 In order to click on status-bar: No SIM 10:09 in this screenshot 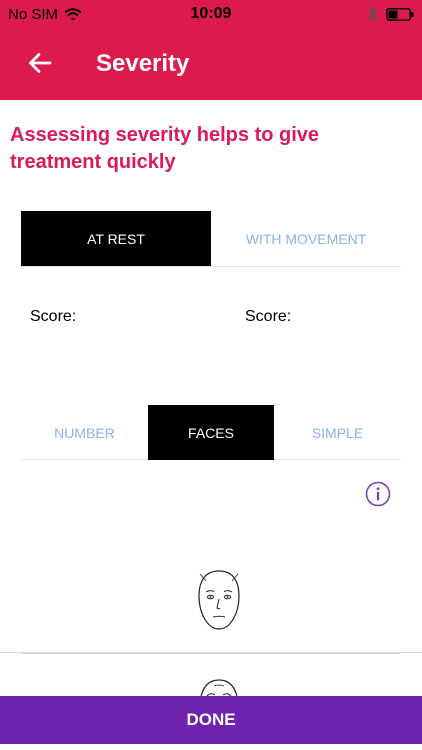, I will do `click(211, 15)`.